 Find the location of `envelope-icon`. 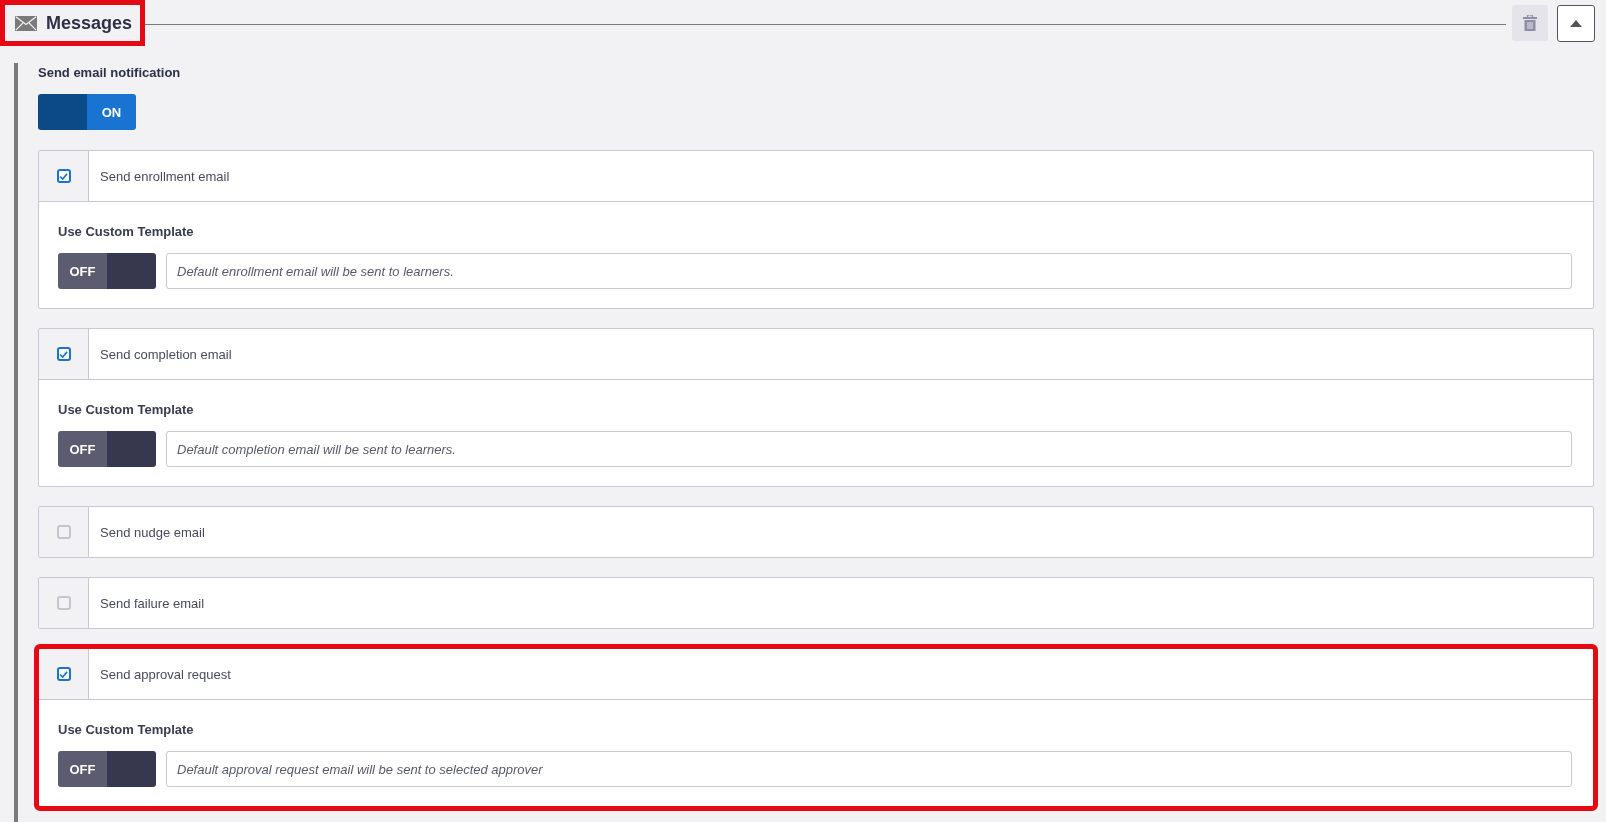

envelope-icon is located at coordinates (26, 23).